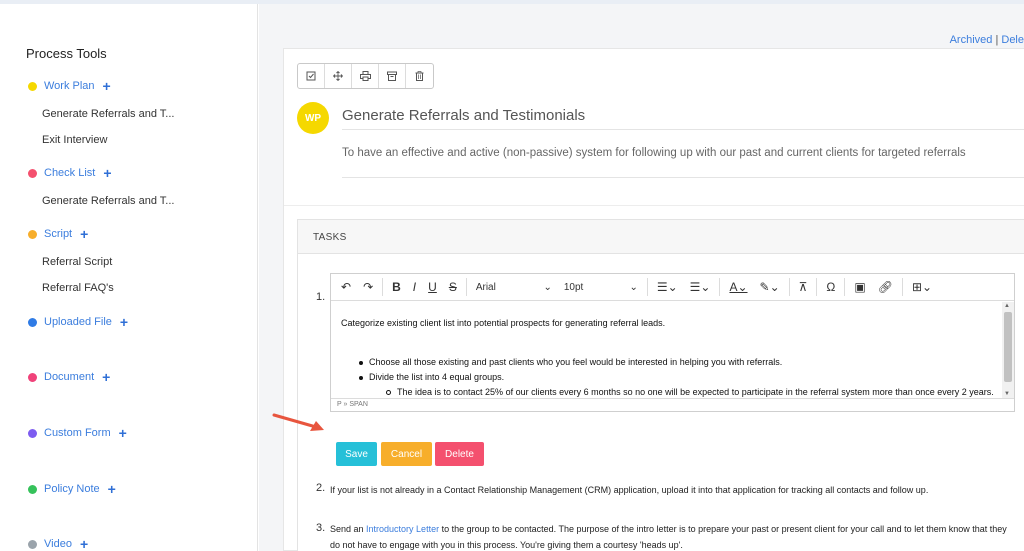 The image size is (1024, 551). Describe the element at coordinates (396, 287) in the screenshot. I see `bold-icon: B` at that location.